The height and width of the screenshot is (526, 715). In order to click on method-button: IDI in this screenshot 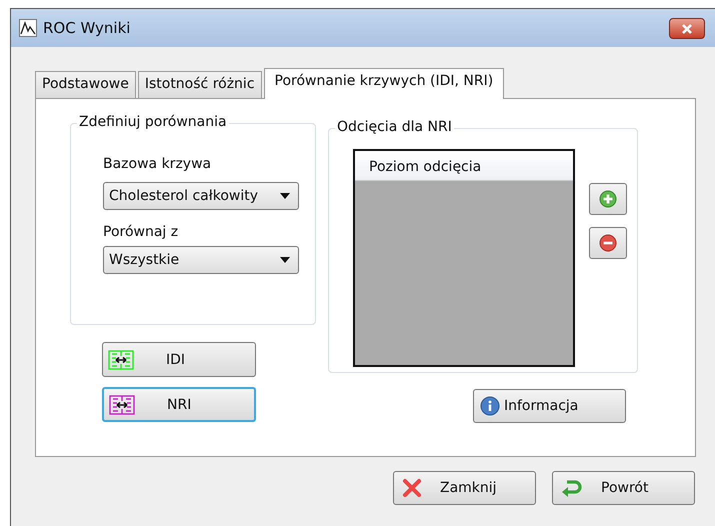, I will do `click(179, 359)`.